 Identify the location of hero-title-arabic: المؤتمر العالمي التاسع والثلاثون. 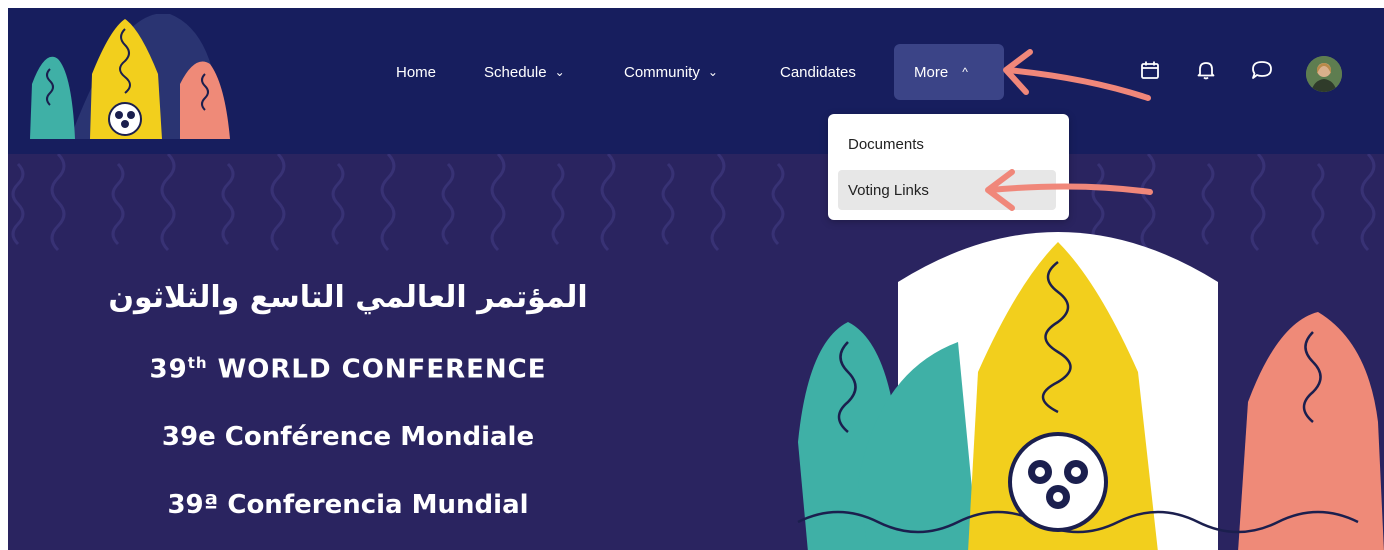
(348, 297).